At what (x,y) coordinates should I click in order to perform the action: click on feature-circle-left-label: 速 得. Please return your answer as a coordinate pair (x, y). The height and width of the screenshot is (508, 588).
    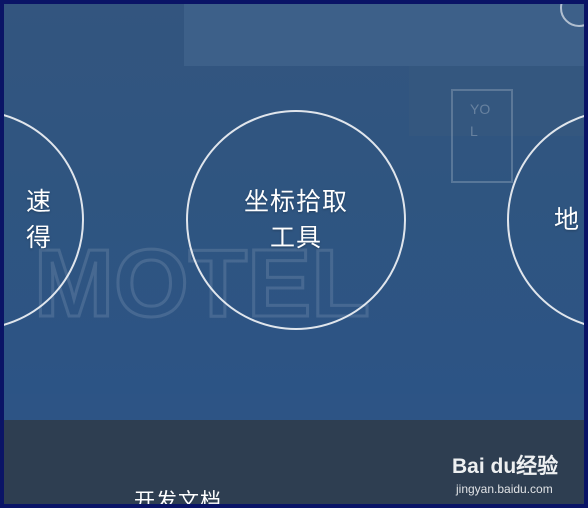
    Looking at the image, I should click on (39, 220).